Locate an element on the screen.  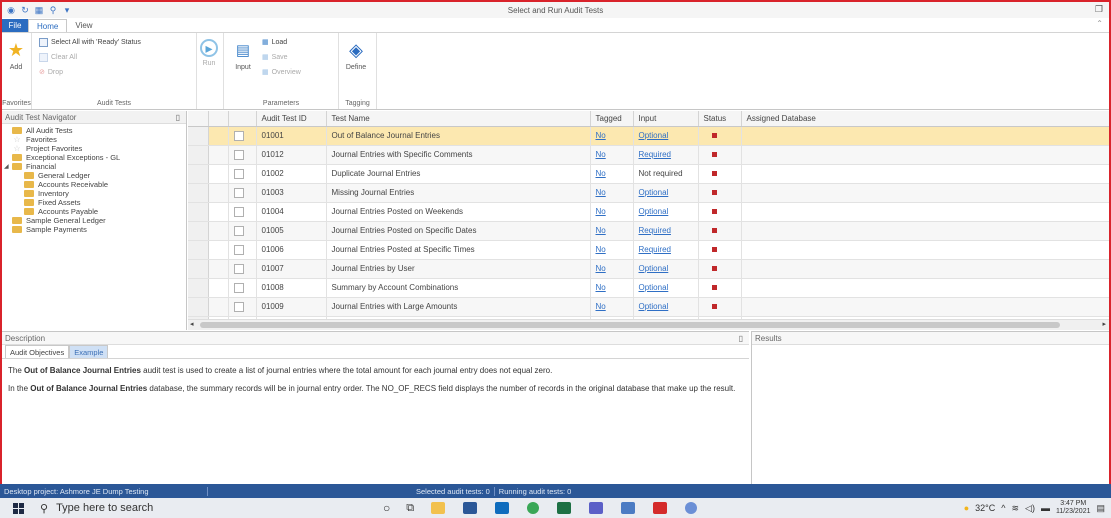
navigator-item: Accounts Payable is located at coordinates (94, 211).